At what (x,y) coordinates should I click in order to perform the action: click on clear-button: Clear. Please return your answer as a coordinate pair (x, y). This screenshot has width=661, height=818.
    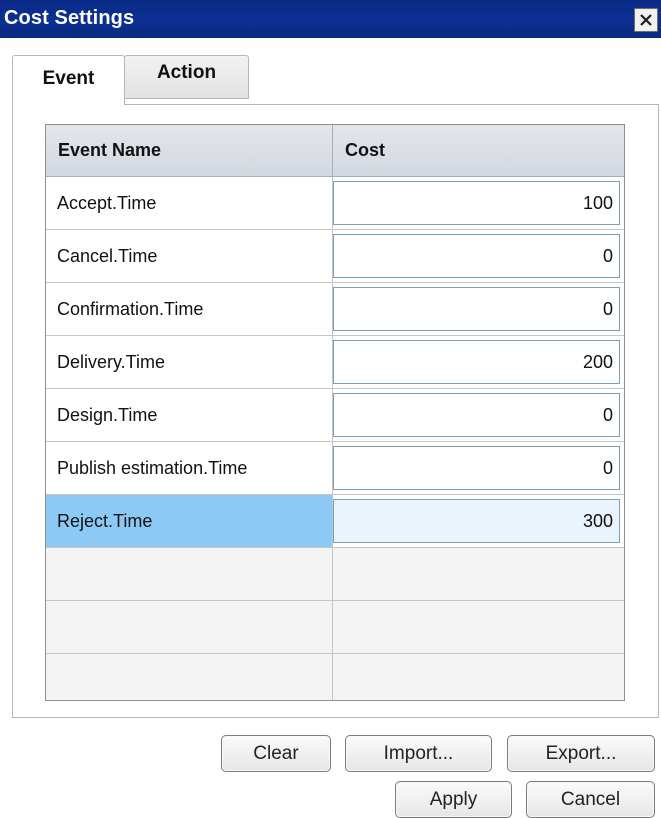
    Looking at the image, I should click on (276, 753).